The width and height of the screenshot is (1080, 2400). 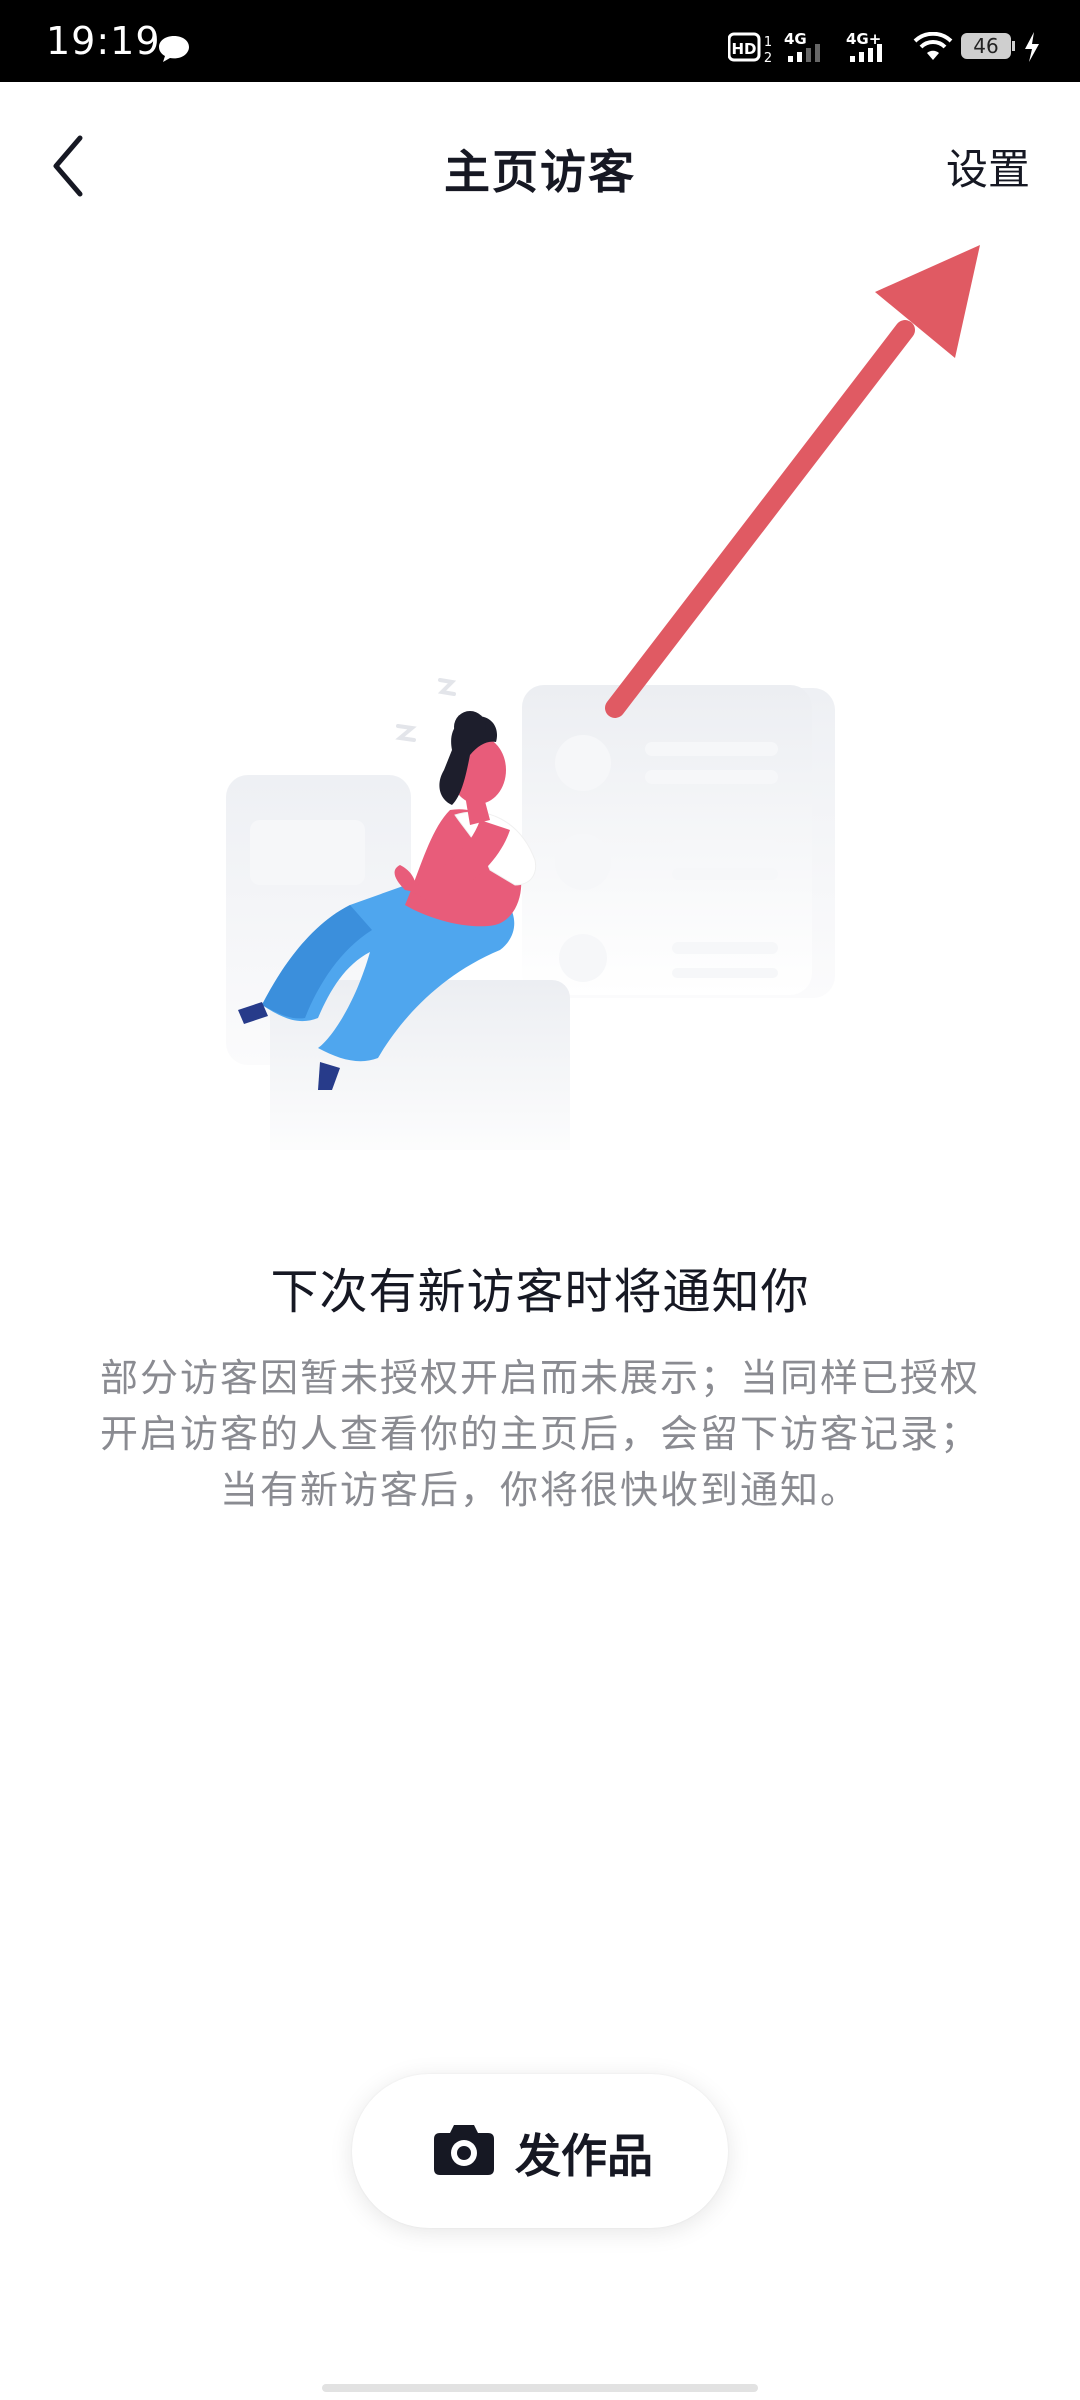 I want to click on camera-icon, so click(x=464, y=2150).